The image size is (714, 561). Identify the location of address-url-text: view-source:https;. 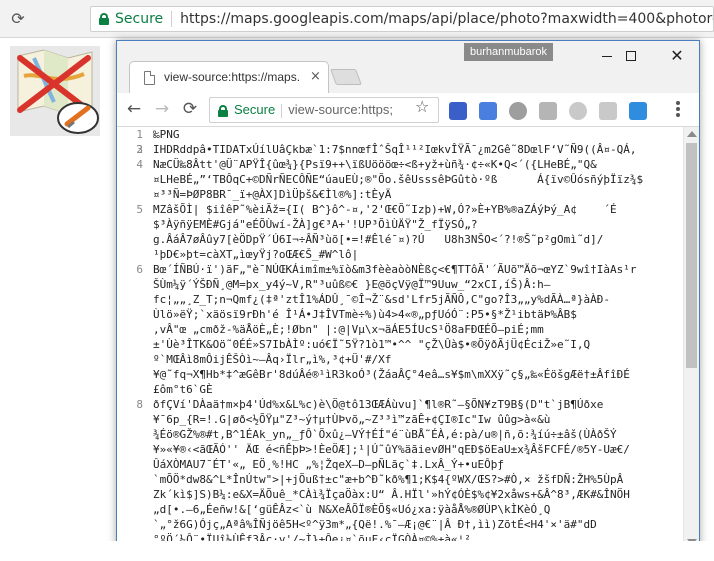
(340, 109).